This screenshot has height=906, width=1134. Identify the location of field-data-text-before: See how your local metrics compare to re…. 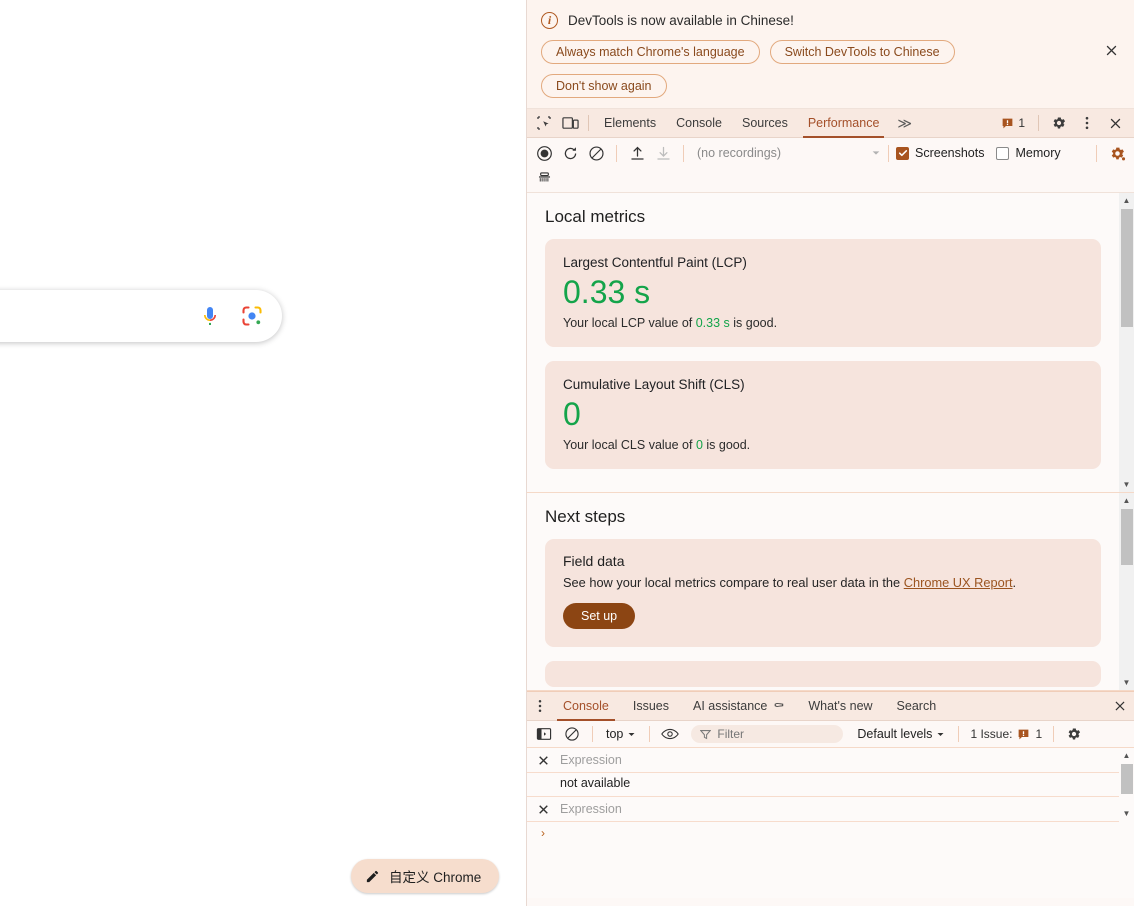
(733, 582).